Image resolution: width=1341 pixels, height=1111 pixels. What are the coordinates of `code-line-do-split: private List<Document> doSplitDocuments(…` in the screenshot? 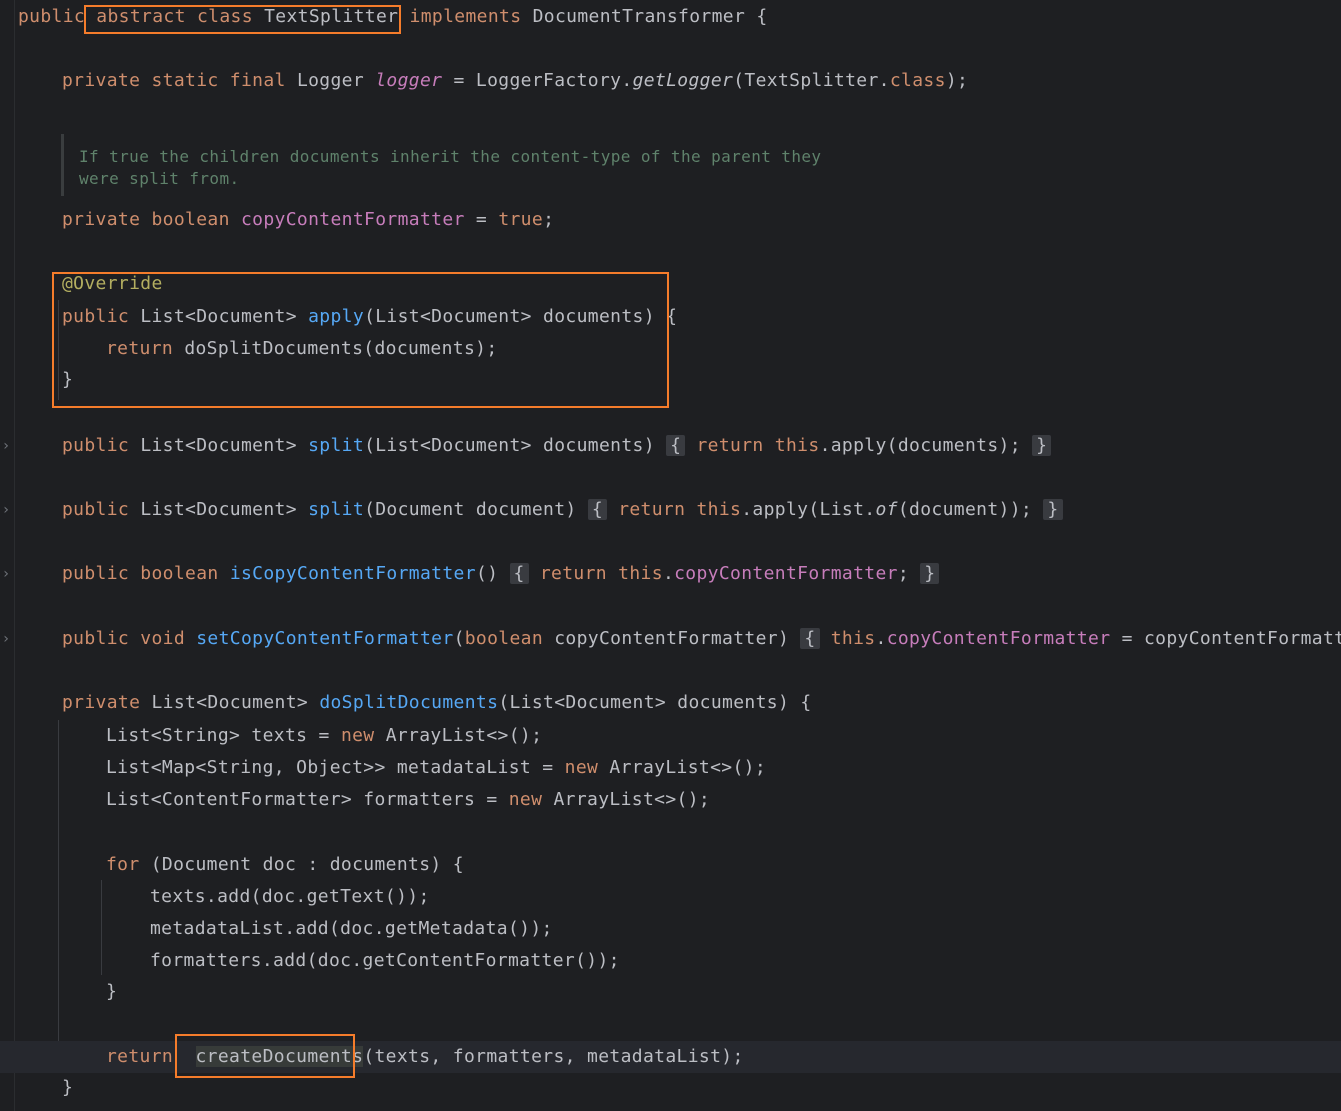 It's located at (437, 703).